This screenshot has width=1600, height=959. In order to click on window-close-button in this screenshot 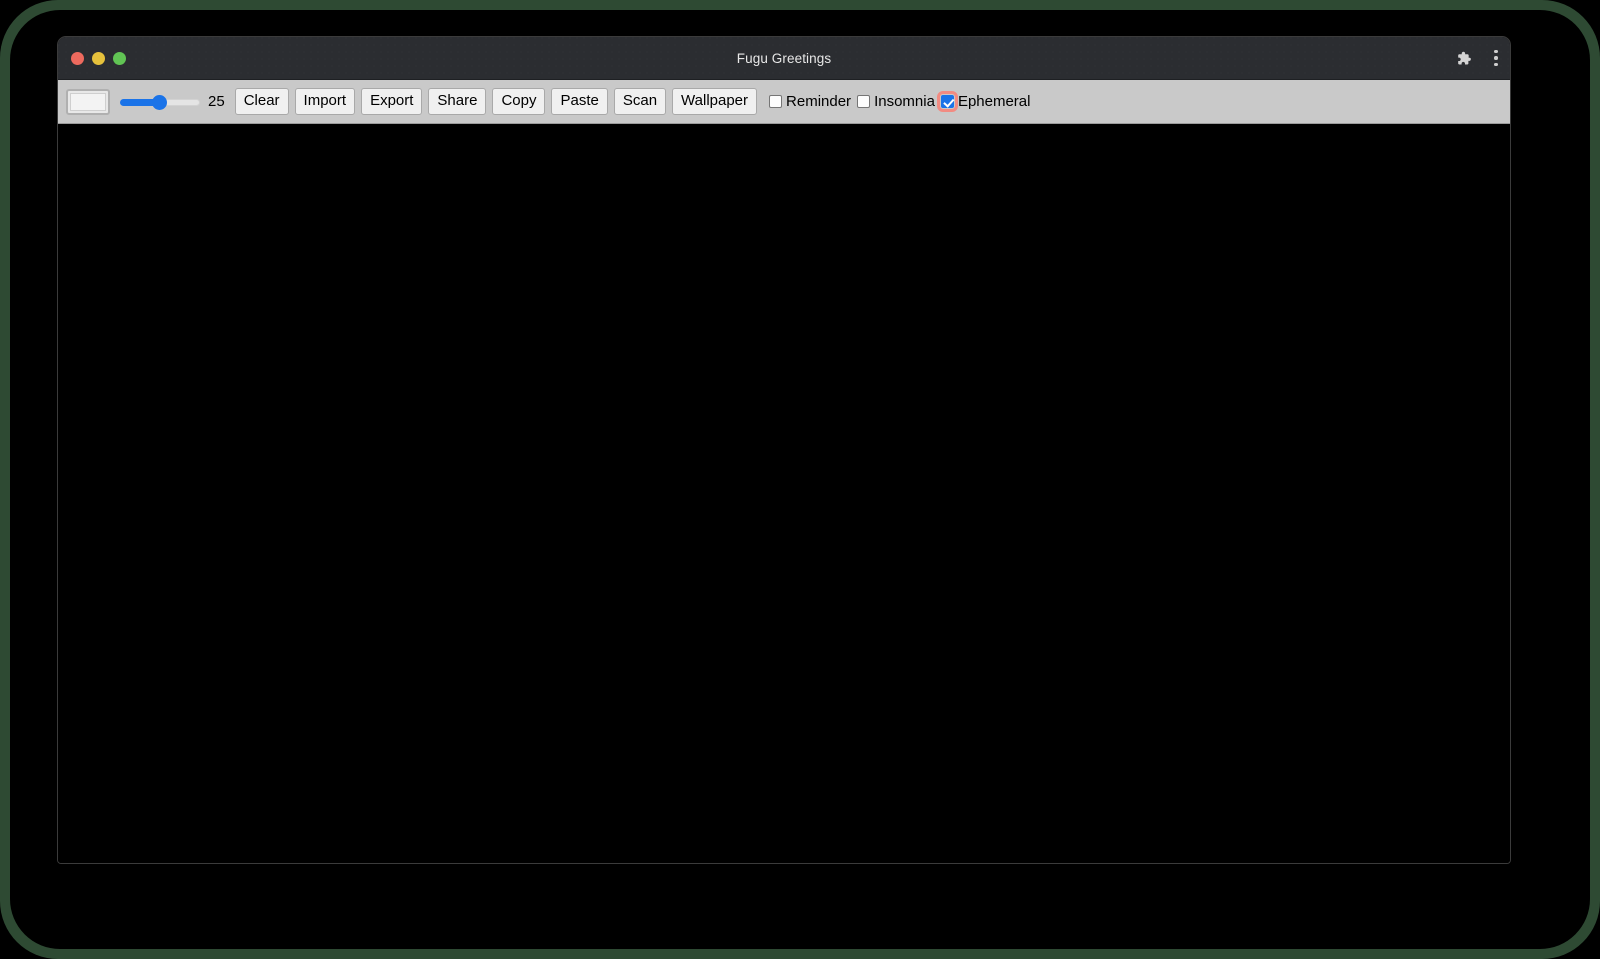, I will do `click(77, 58)`.